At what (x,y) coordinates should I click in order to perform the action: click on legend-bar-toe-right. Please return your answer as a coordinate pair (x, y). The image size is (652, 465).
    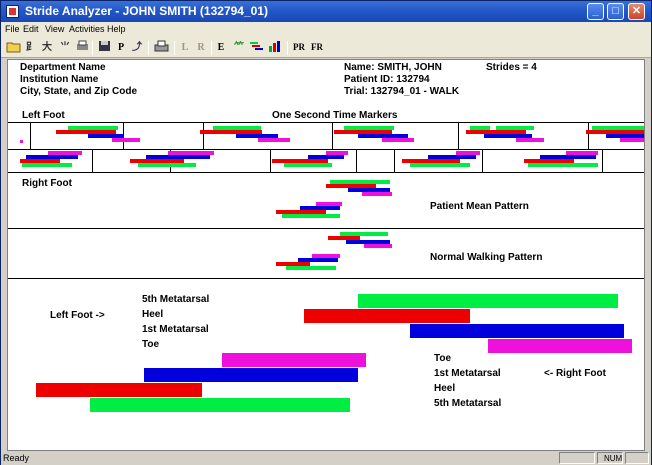
    Looking at the image, I should click on (294, 360).